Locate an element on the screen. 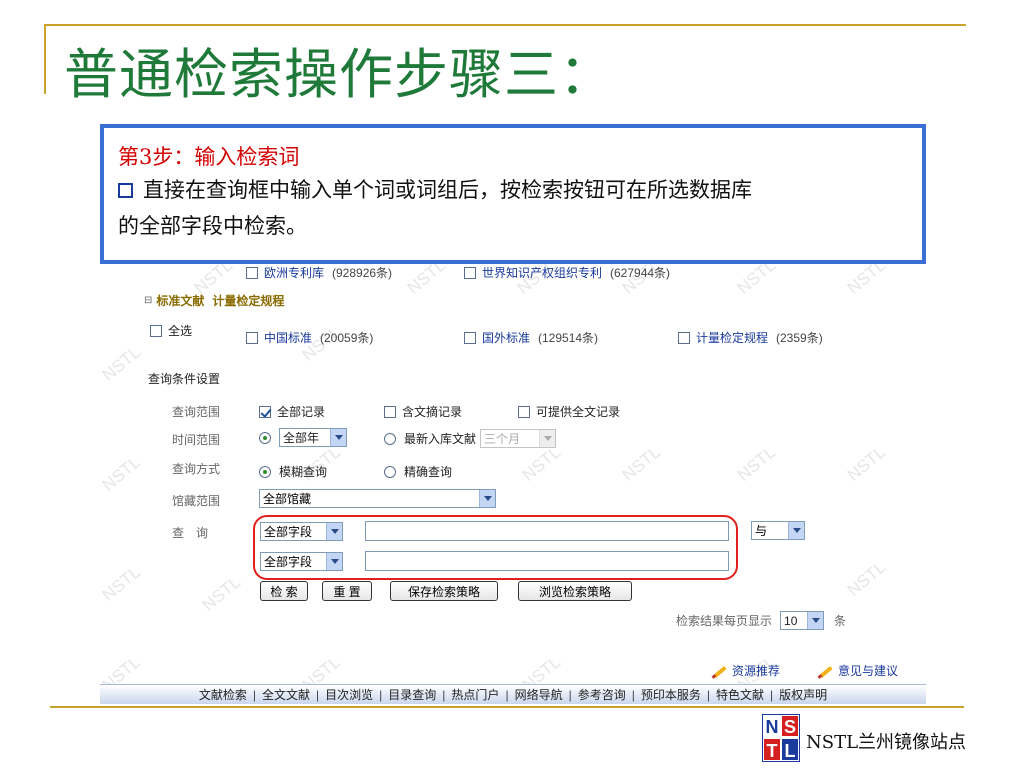 This screenshot has width=1024, height=768. tree-collapse-icon: ⊟ is located at coordinates (148, 300).